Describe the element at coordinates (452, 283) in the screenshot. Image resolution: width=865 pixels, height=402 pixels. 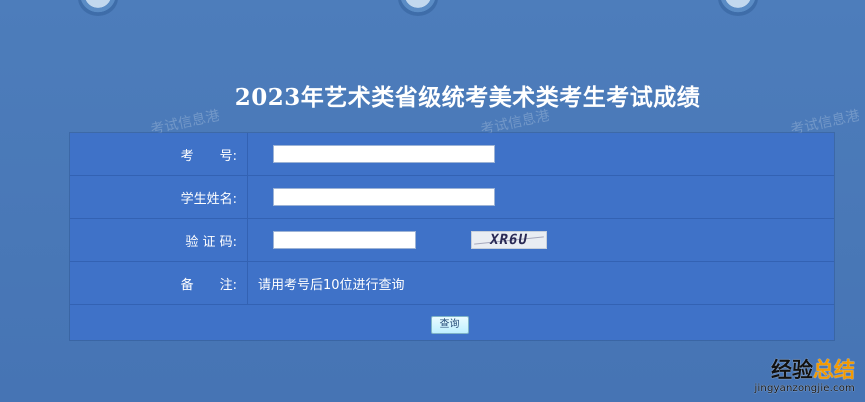
I see `form-row-remarks: 备 注: 请用考号后10位进行查询` at that location.